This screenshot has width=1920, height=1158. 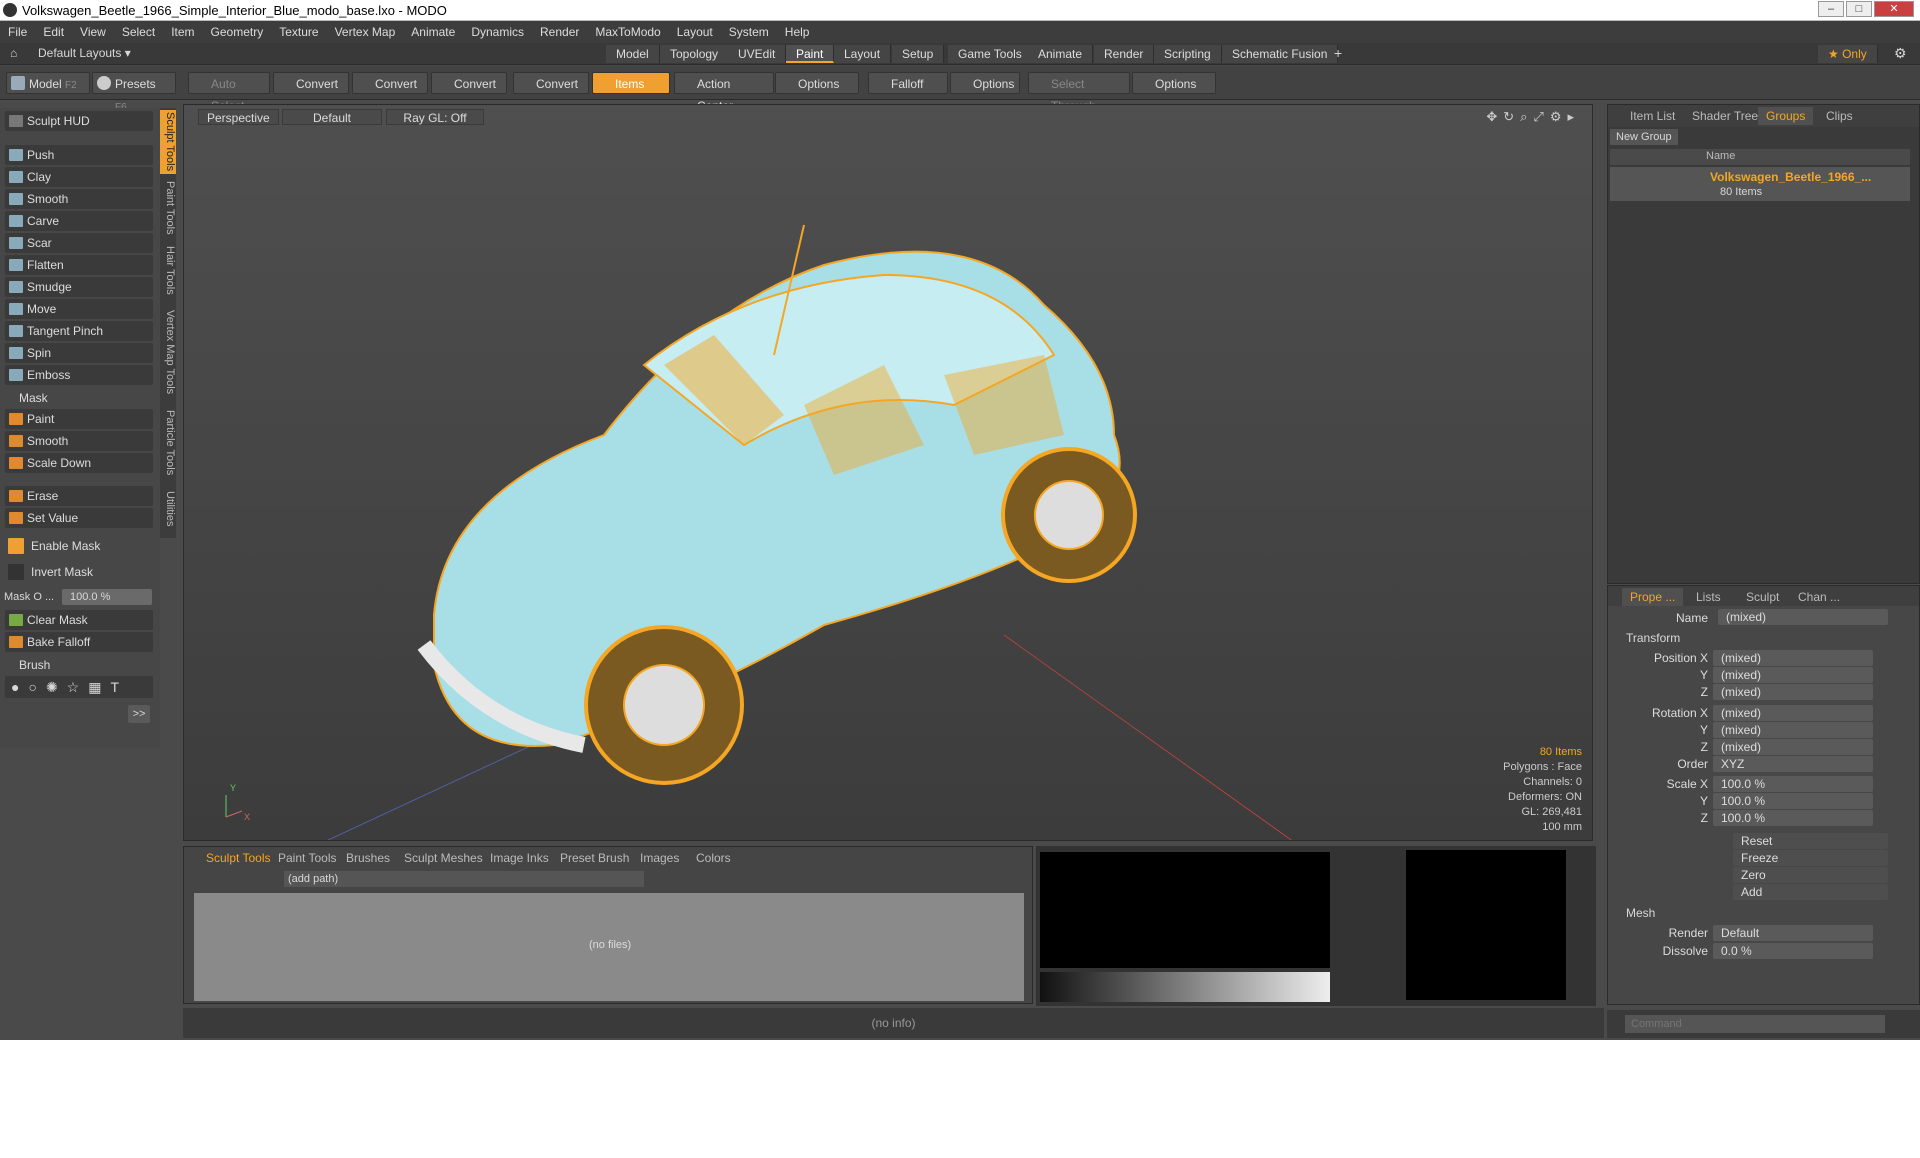 What do you see at coordinates (79, 419) in the screenshot?
I see `mask-tool-paint: Paint` at bounding box center [79, 419].